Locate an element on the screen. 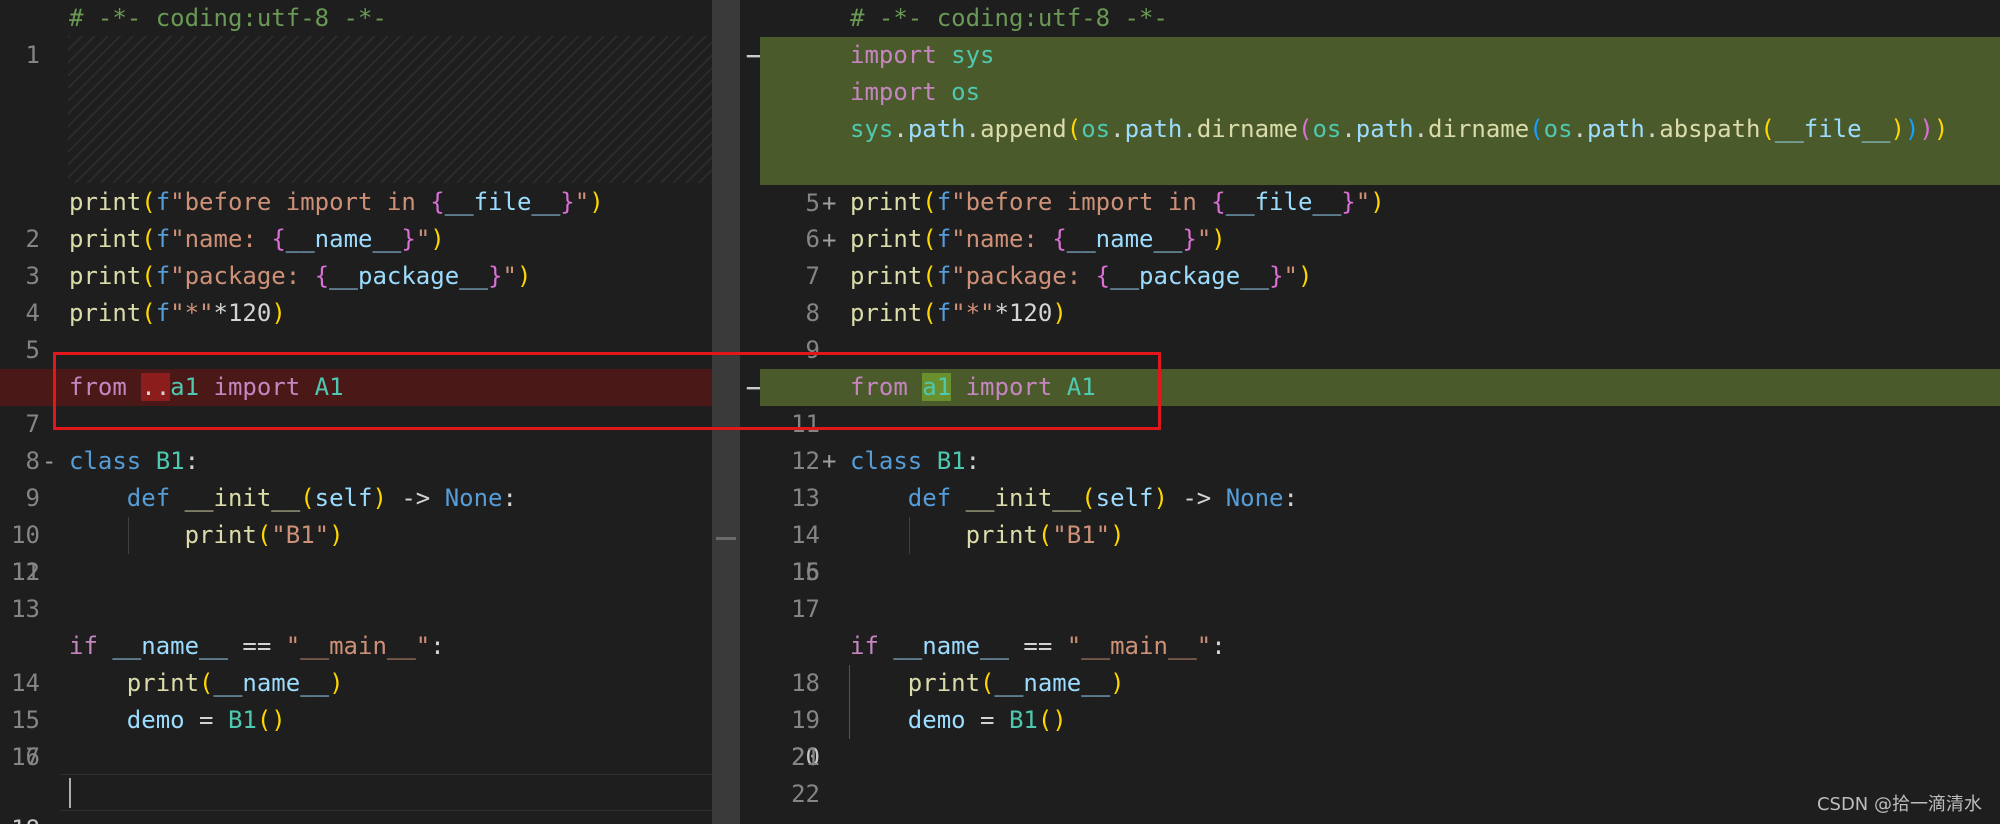 The image size is (2000, 824). code-line: 14 def __init__(self) -> None: is located at coordinates (1380, 514).